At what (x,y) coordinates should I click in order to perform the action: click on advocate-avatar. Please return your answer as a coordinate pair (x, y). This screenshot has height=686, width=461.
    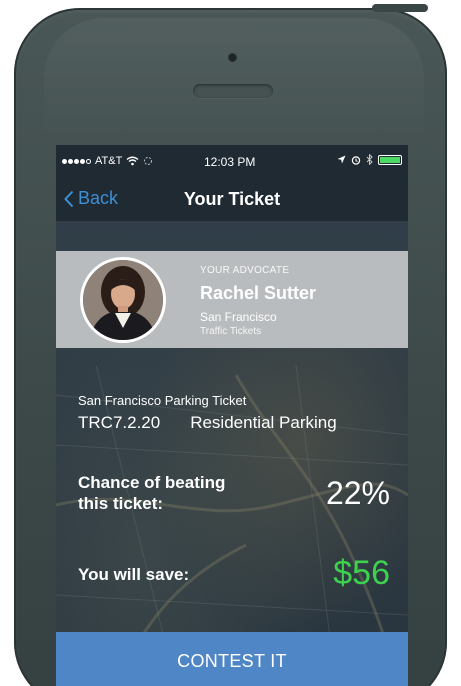
    Looking at the image, I should click on (123, 300).